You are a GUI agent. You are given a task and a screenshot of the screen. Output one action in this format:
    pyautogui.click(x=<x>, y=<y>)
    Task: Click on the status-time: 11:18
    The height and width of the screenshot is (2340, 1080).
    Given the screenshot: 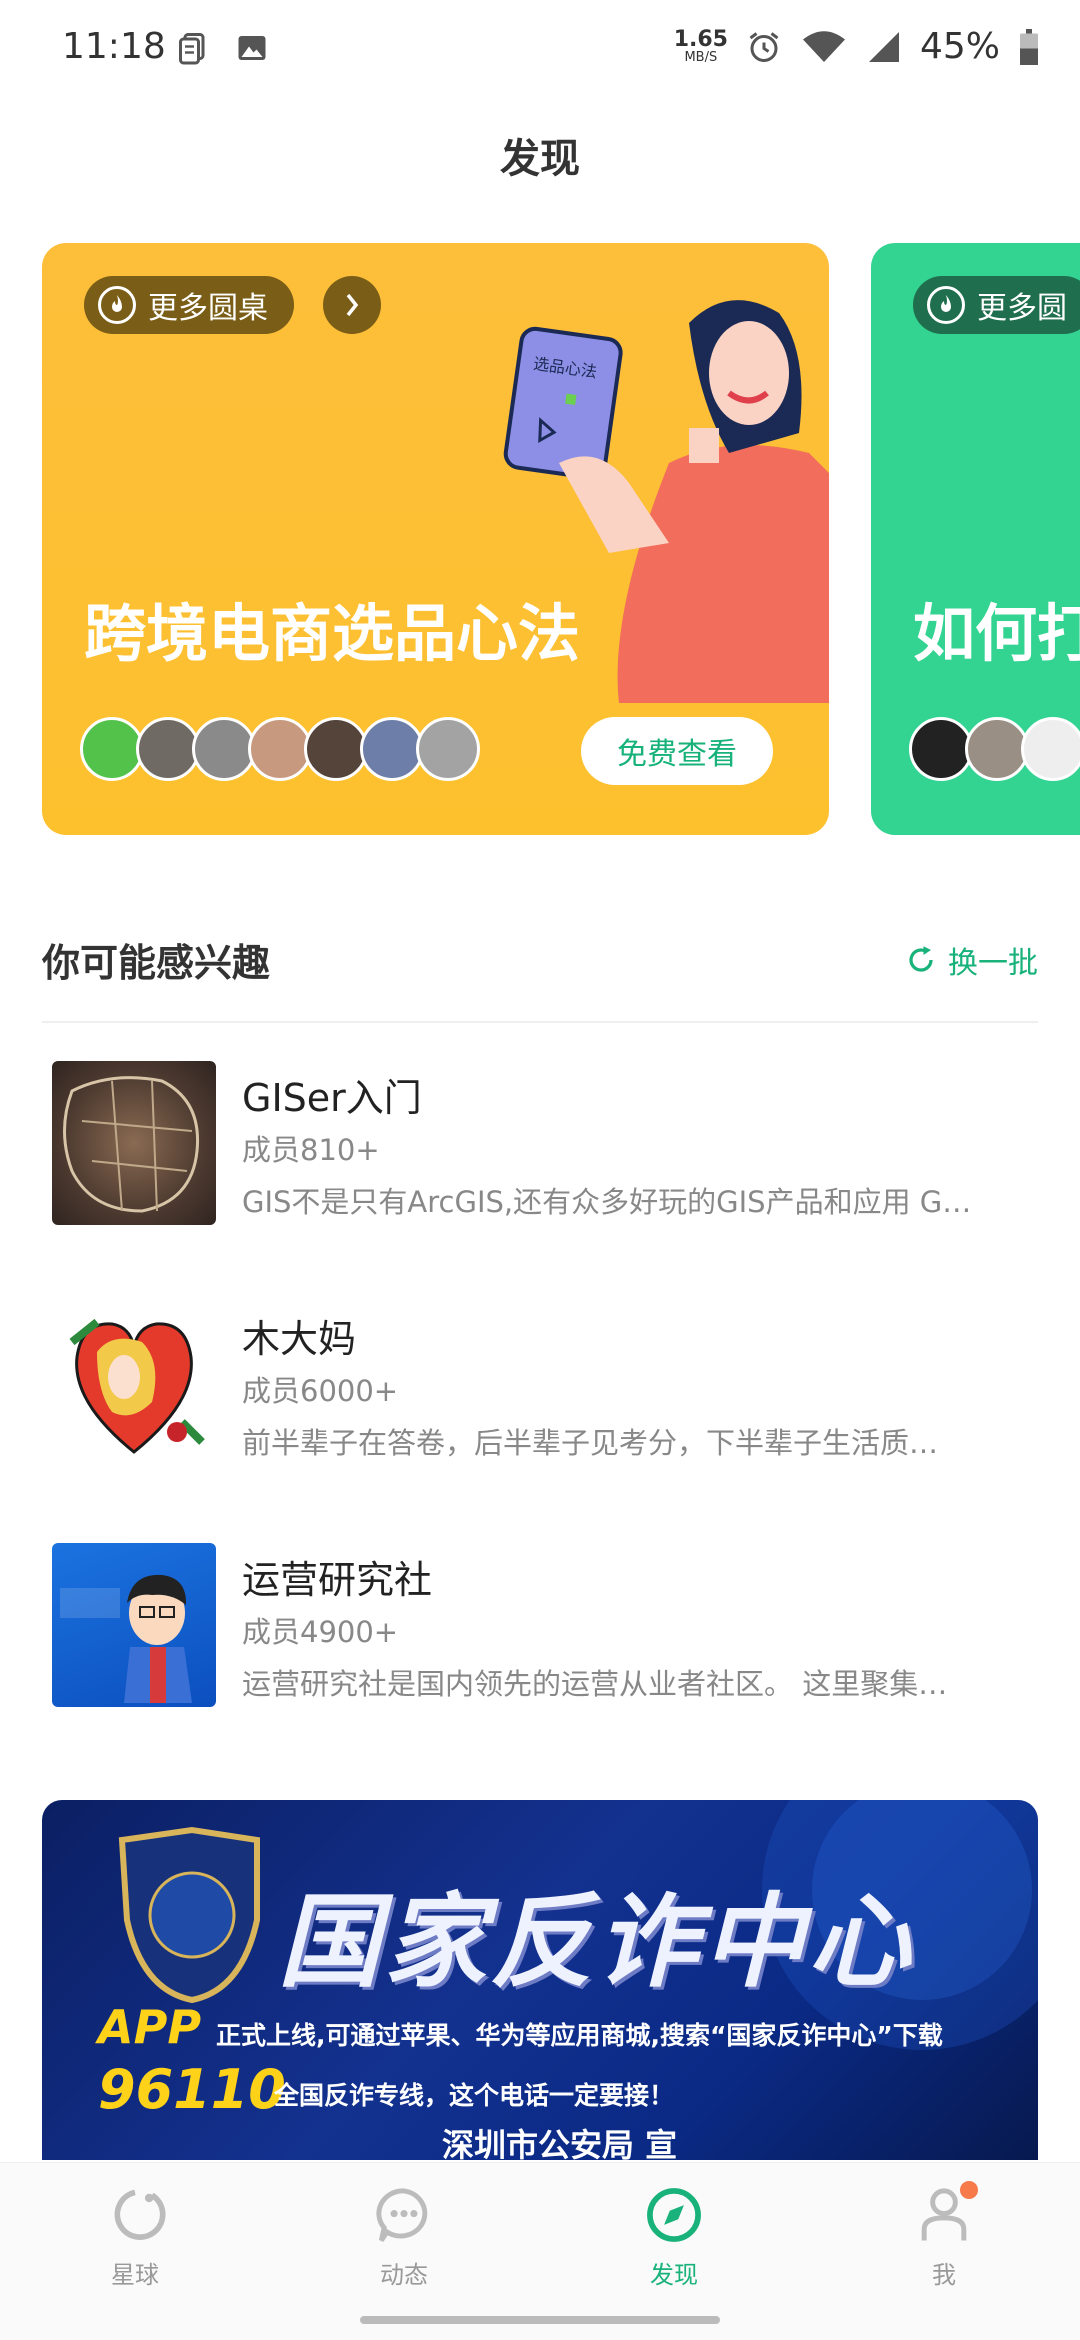 What is the action you would take?
    pyautogui.click(x=114, y=46)
    